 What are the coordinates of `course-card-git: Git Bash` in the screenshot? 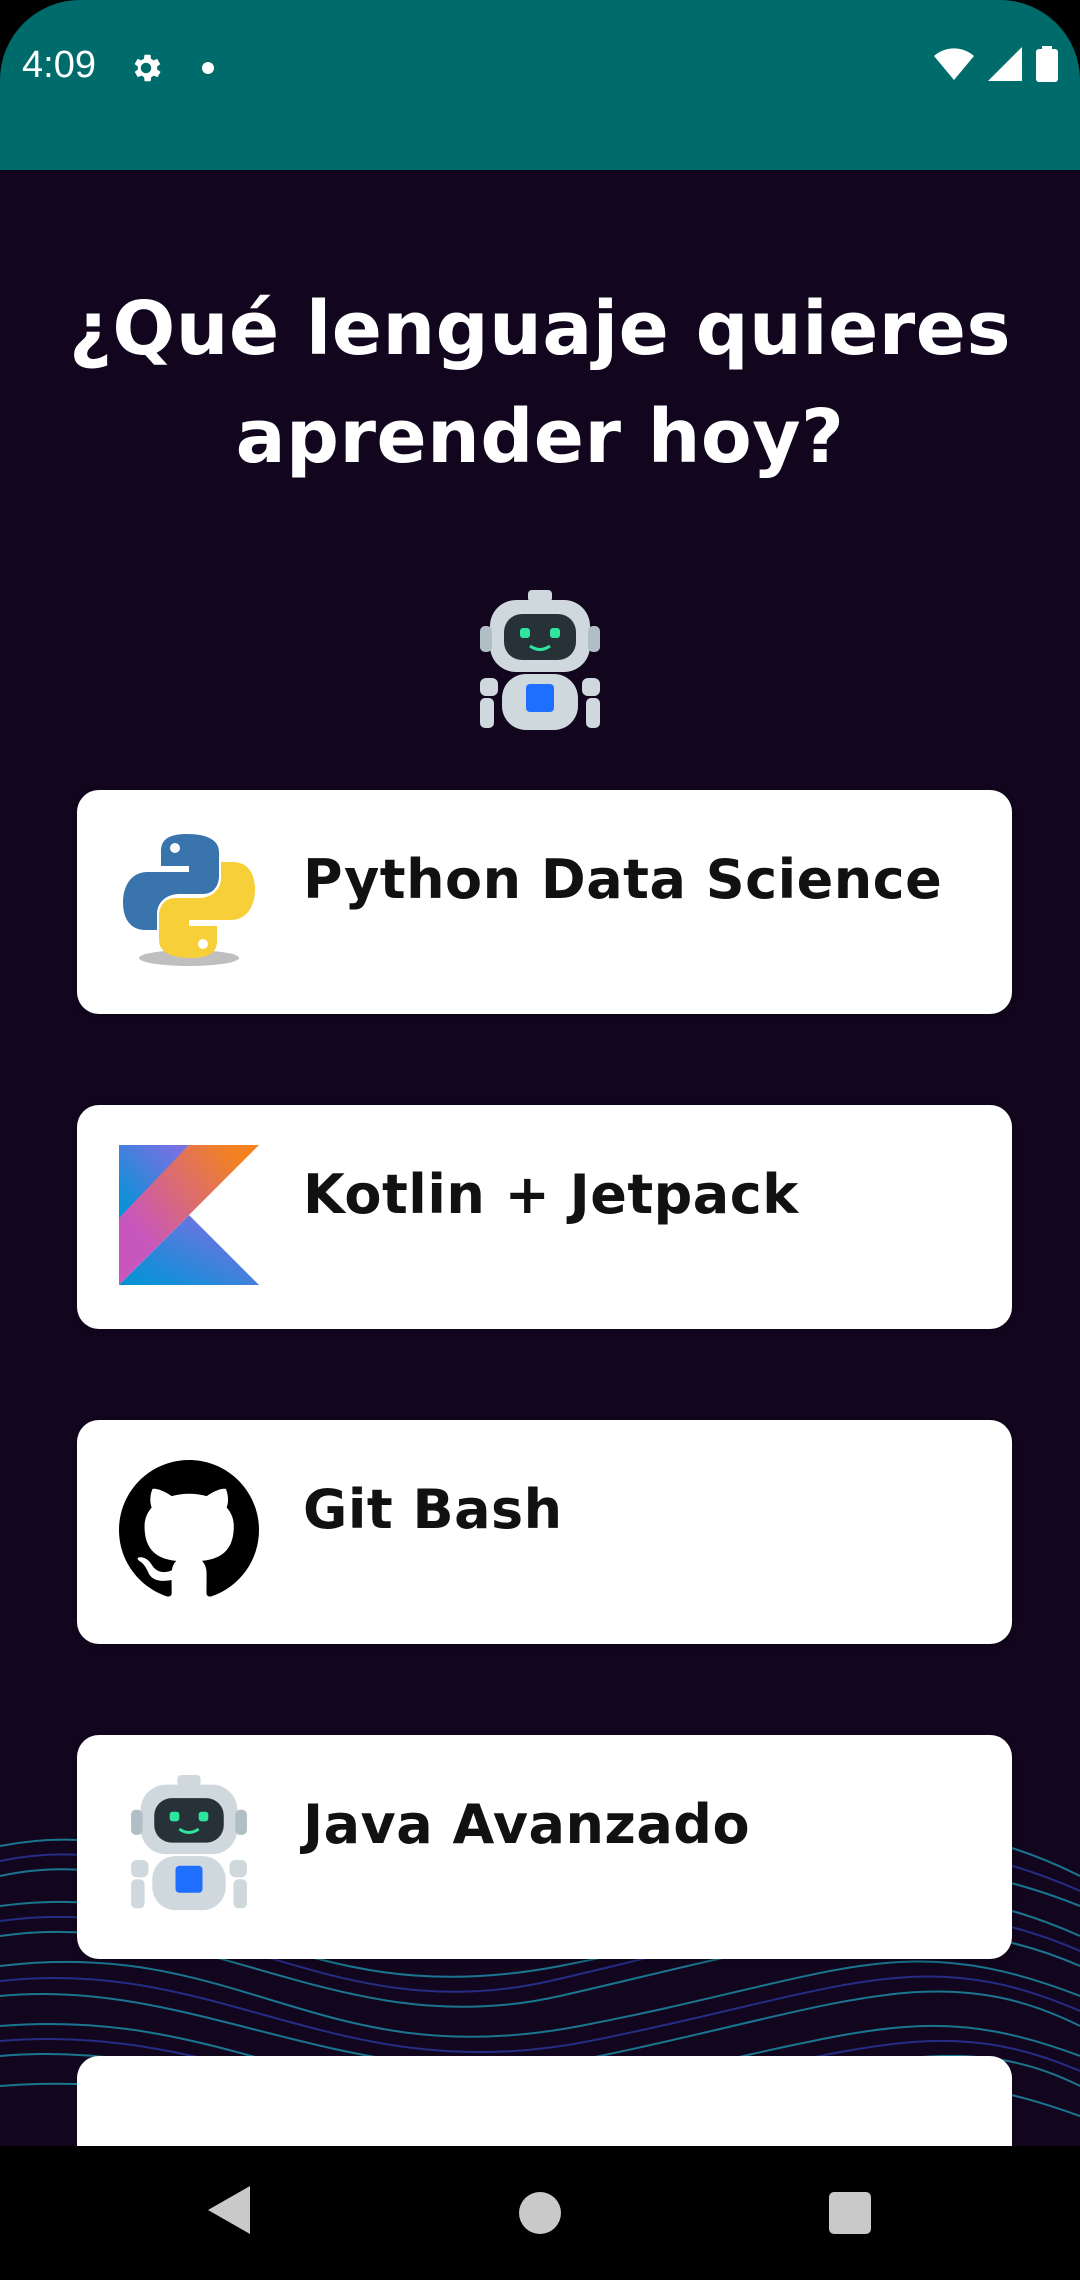 It's located at (544, 1532).